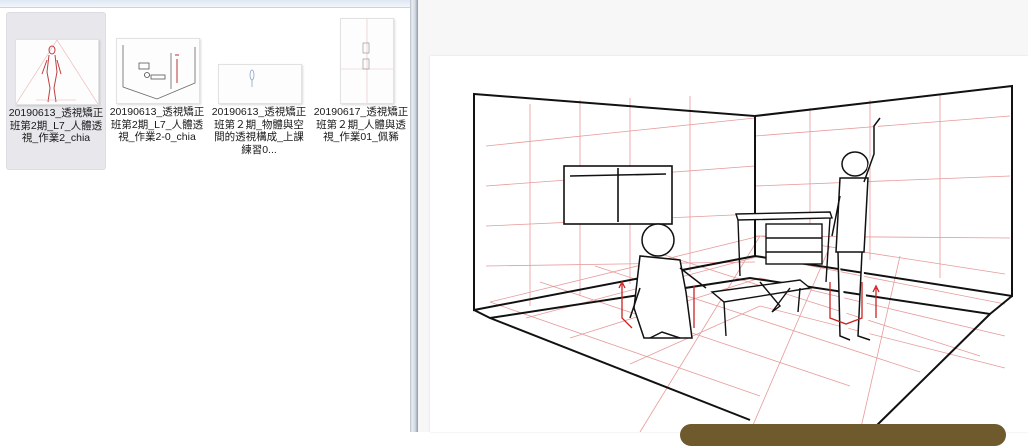 This screenshot has height=446, width=1028. Describe the element at coordinates (856, 229) in the screenshot. I see `standing-figure-drawing` at that location.